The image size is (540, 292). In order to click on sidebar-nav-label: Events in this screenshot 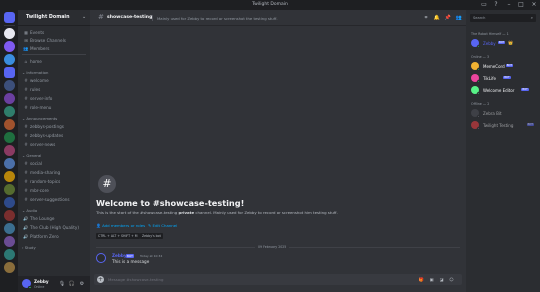, I will do `click(37, 32)`.